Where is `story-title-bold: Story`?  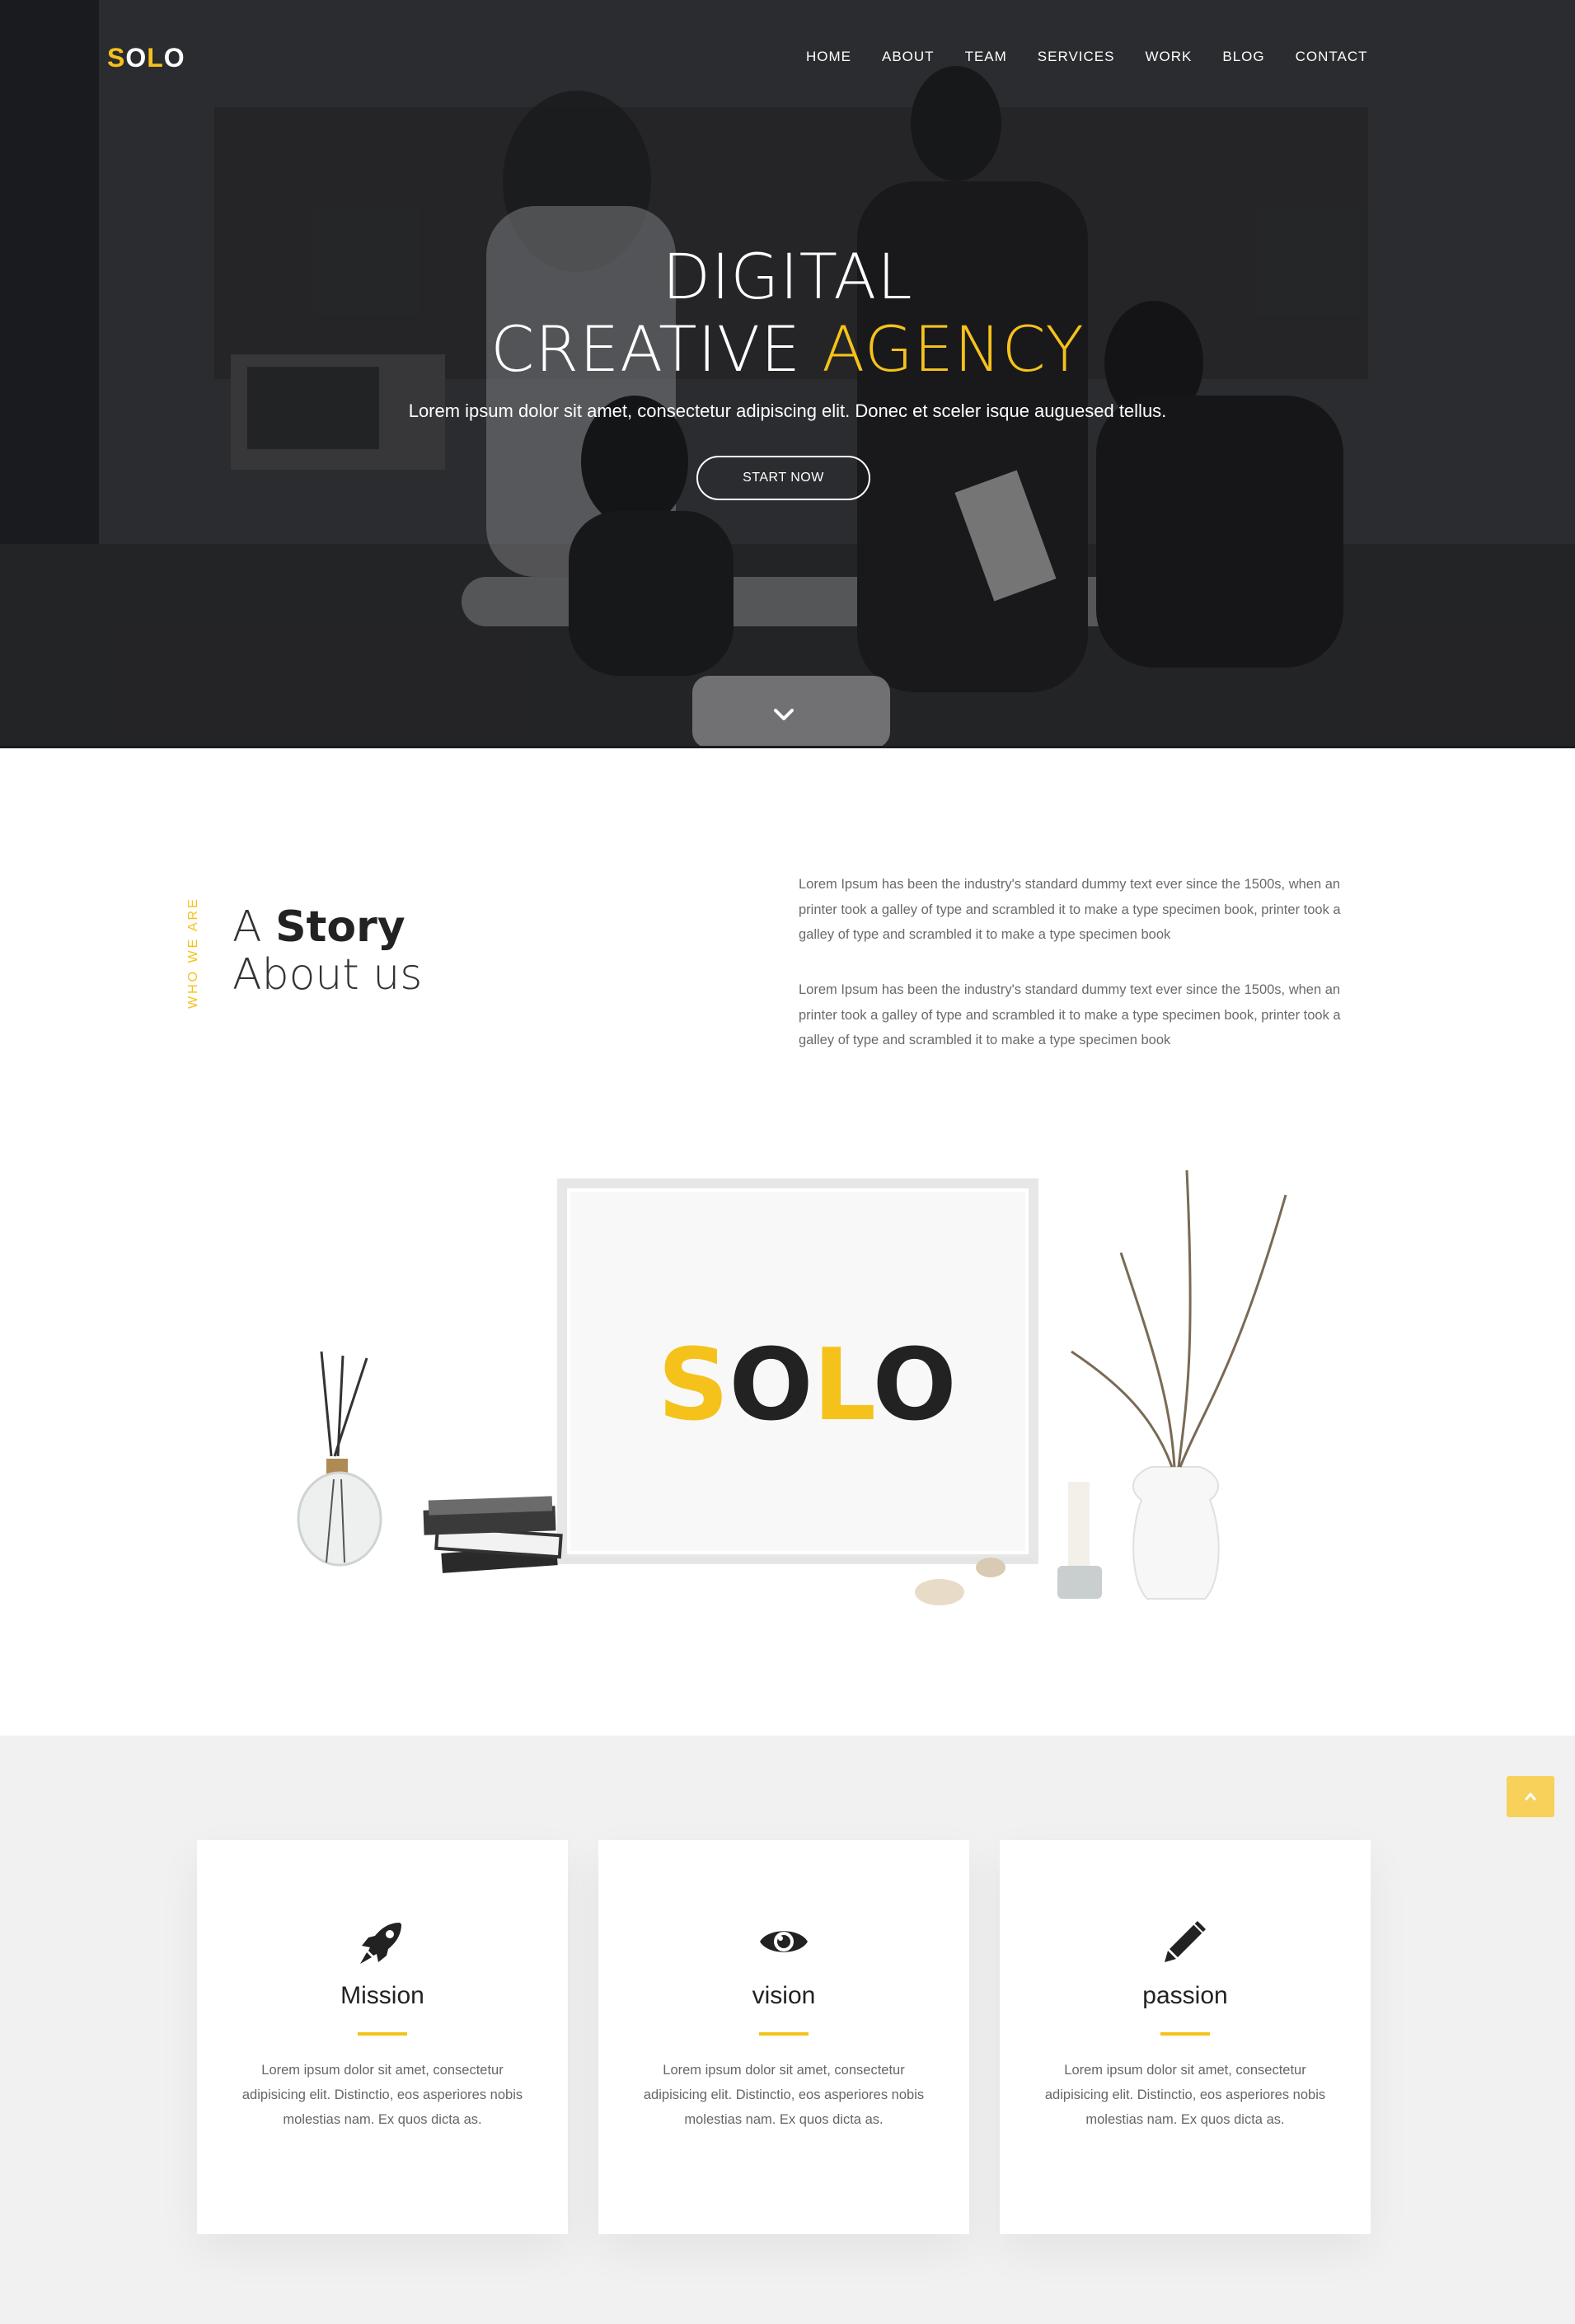
story-title-bold: Story is located at coordinates (340, 927).